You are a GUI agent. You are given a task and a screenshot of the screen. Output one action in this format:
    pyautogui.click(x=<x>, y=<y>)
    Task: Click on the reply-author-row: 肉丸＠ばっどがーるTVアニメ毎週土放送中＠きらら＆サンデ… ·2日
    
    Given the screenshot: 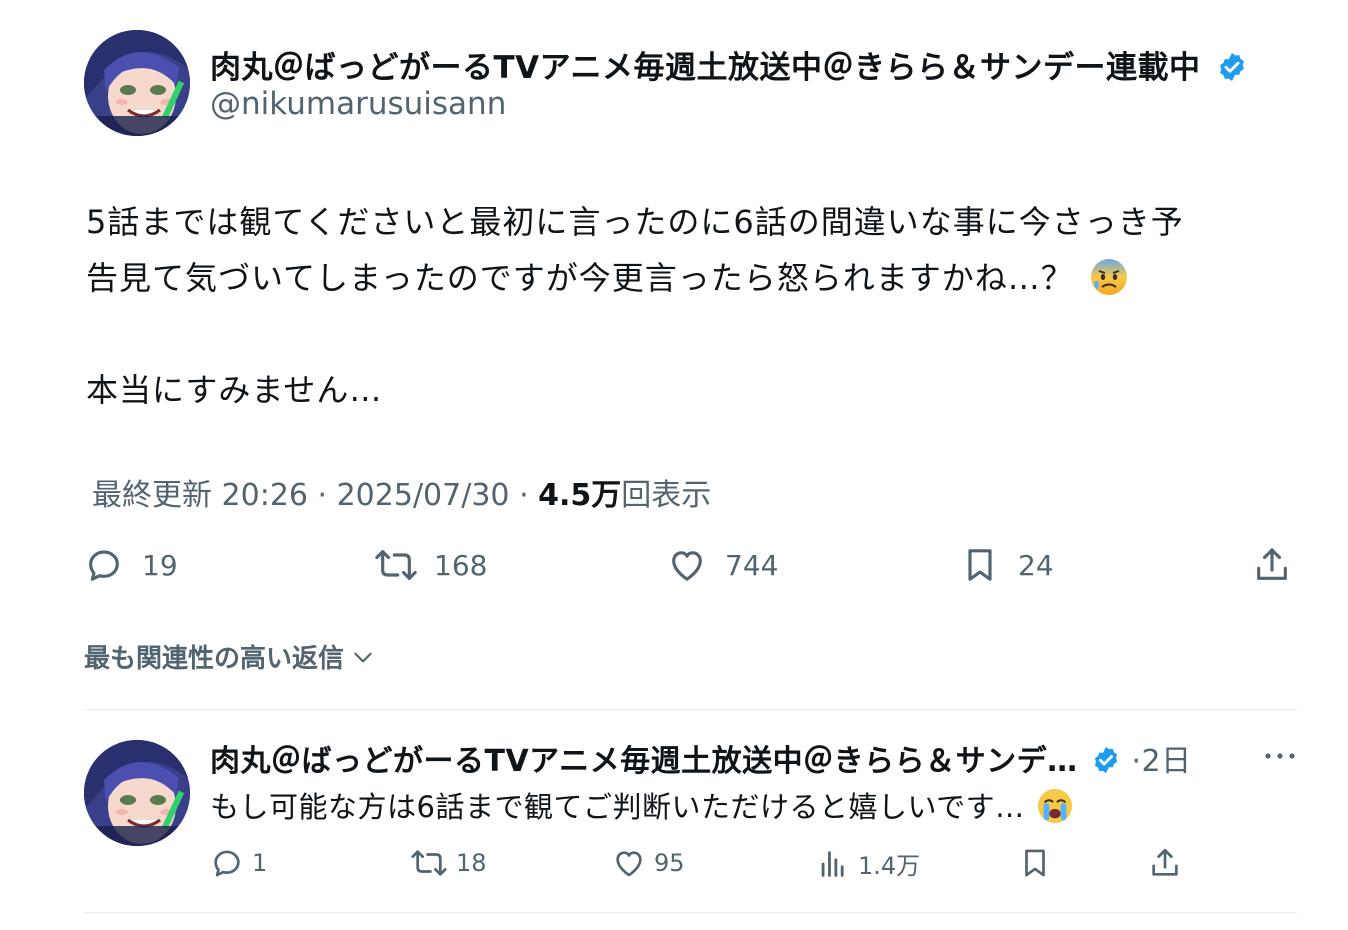 What is the action you would take?
    pyautogui.click(x=701, y=758)
    